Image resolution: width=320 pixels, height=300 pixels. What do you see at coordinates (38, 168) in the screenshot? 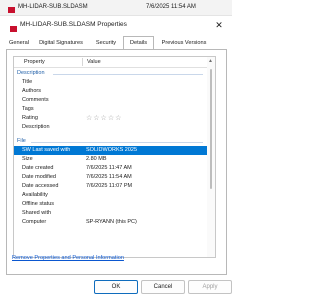
I see `property-name: Date created` at bounding box center [38, 168].